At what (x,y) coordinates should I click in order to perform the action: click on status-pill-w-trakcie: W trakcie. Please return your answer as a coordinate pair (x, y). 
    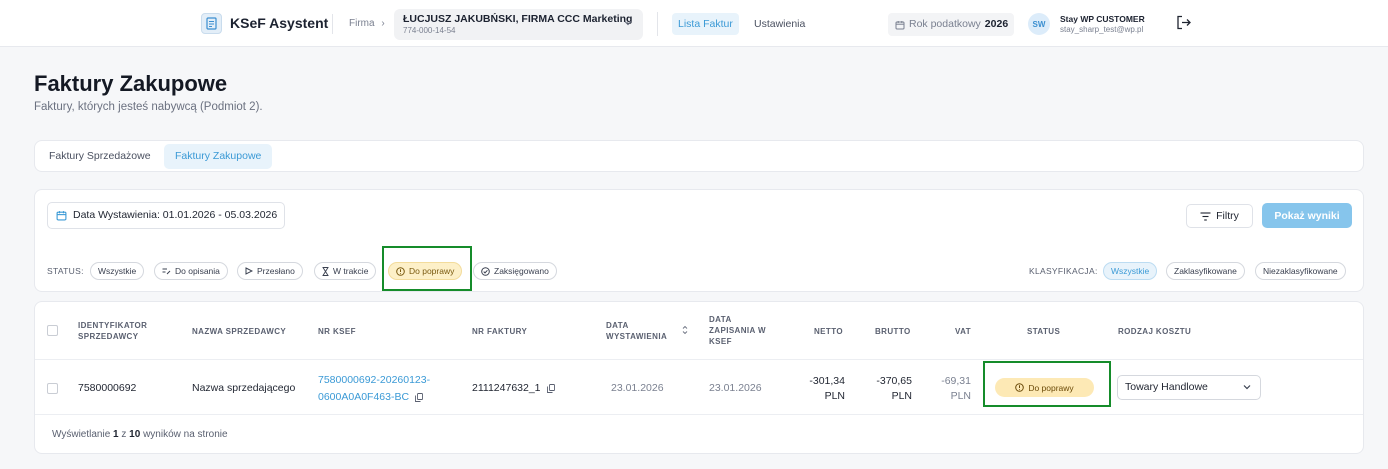
    Looking at the image, I should click on (345, 271).